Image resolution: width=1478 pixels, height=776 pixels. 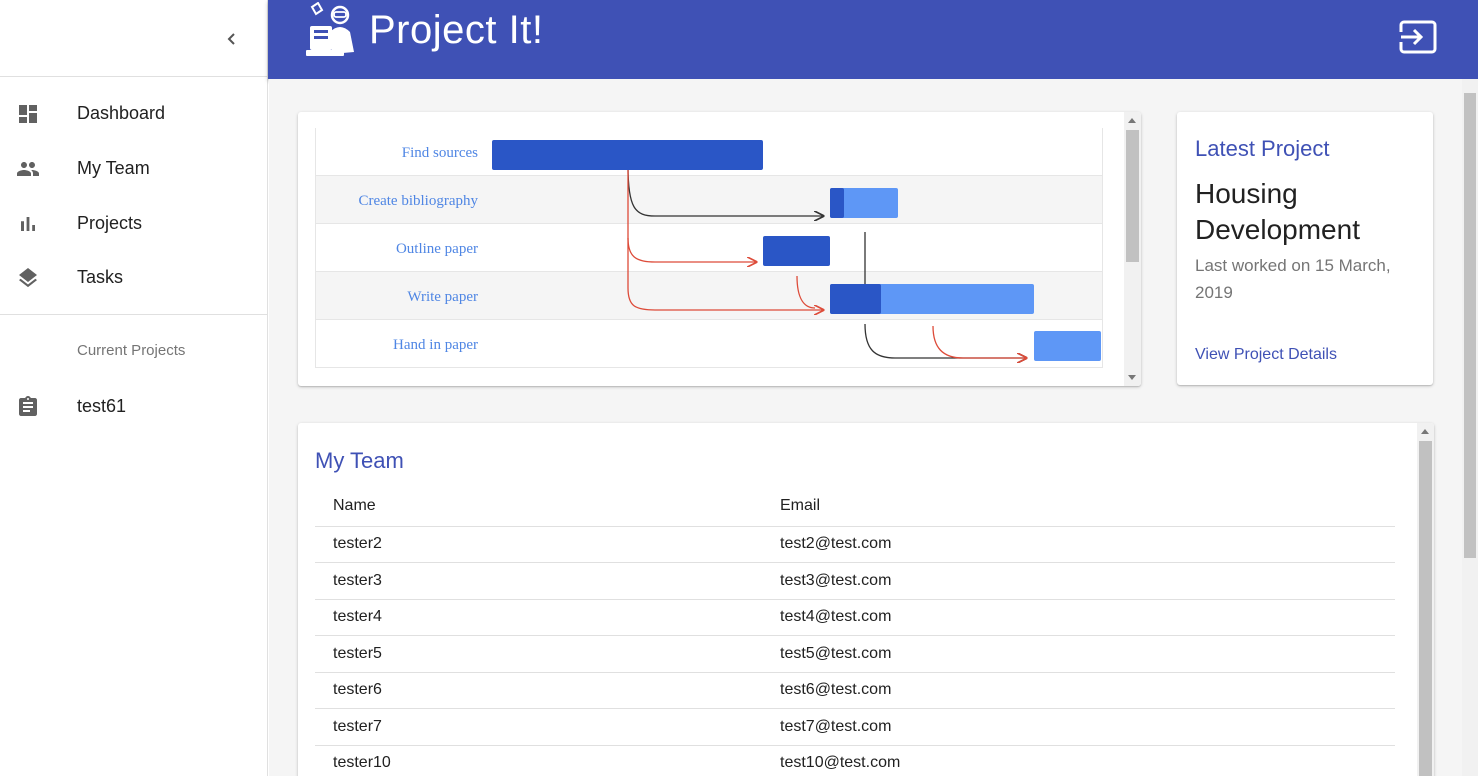 I want to click on member-name: tester5, so click(x=547, y=654).